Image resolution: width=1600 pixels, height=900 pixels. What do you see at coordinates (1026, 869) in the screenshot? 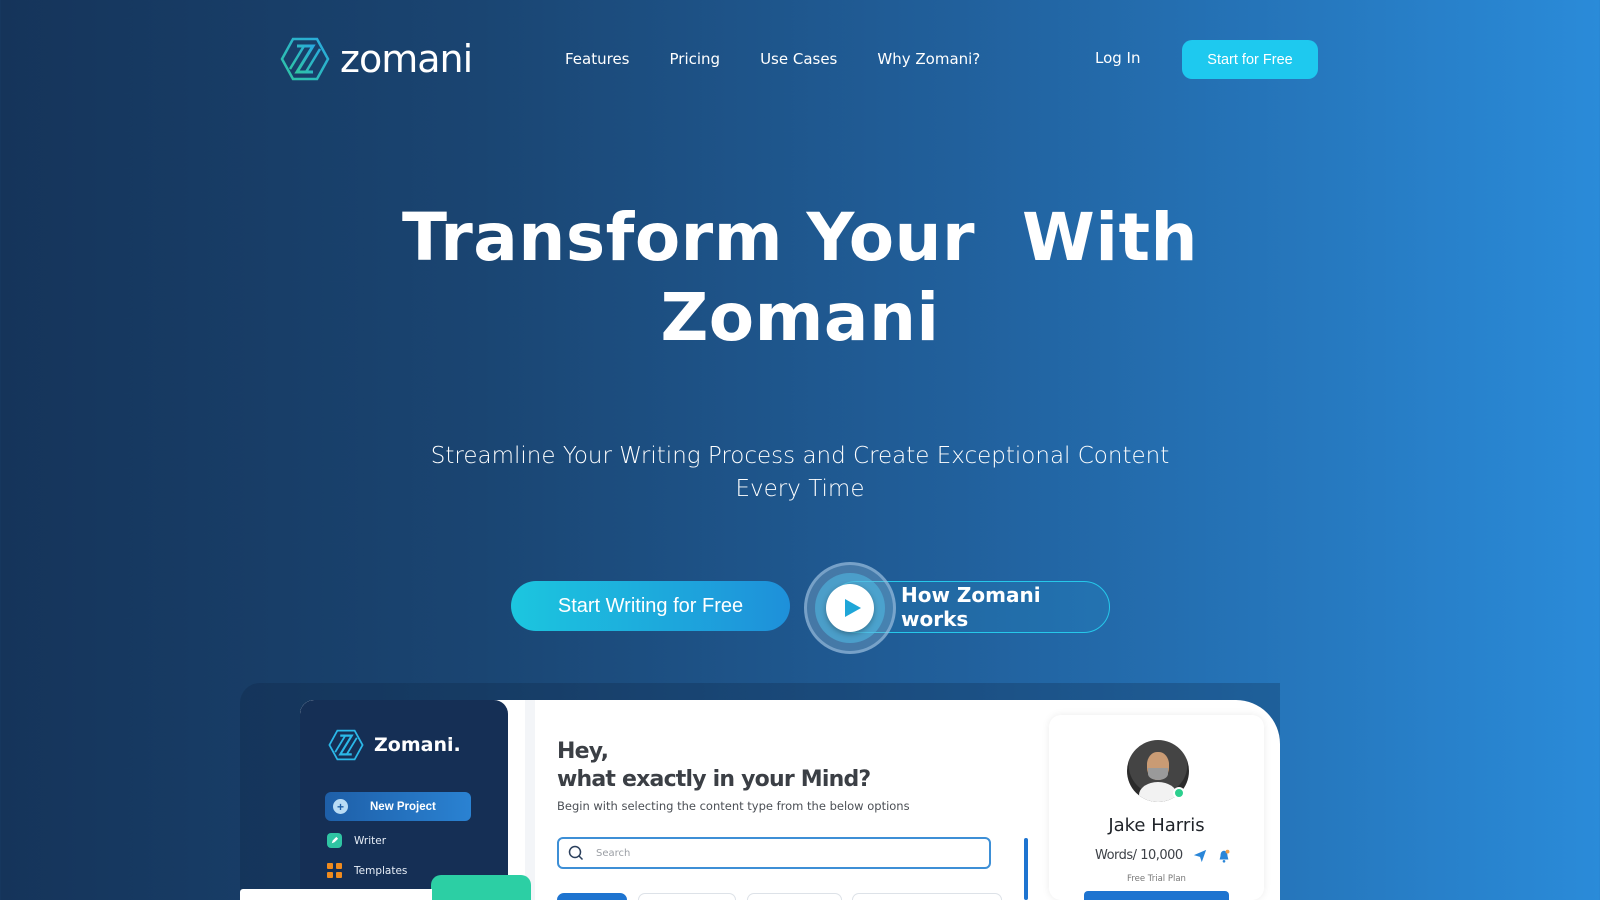
I see `scroll-indicator` at bounding box center [1026, 869].